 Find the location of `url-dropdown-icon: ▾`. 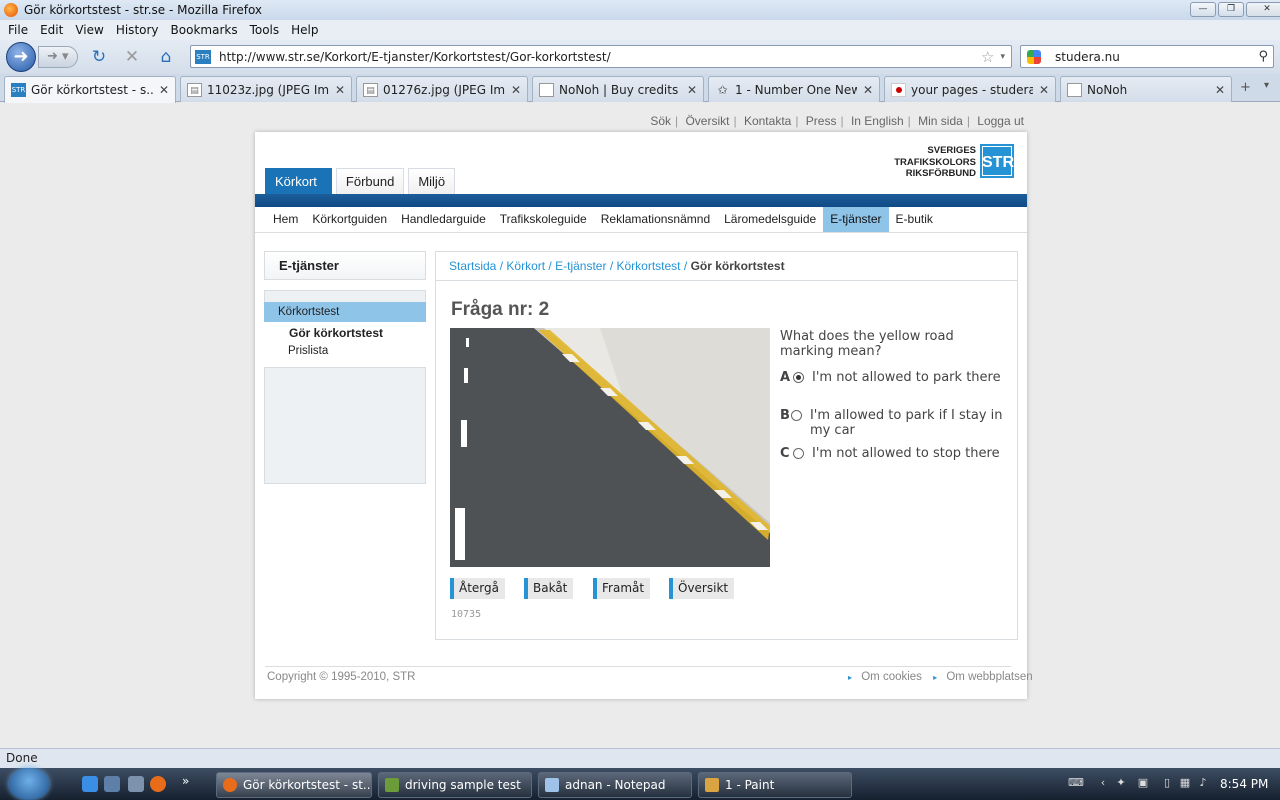

url-dropdown-icon: ▾ is located at coordinates (1002, 57).